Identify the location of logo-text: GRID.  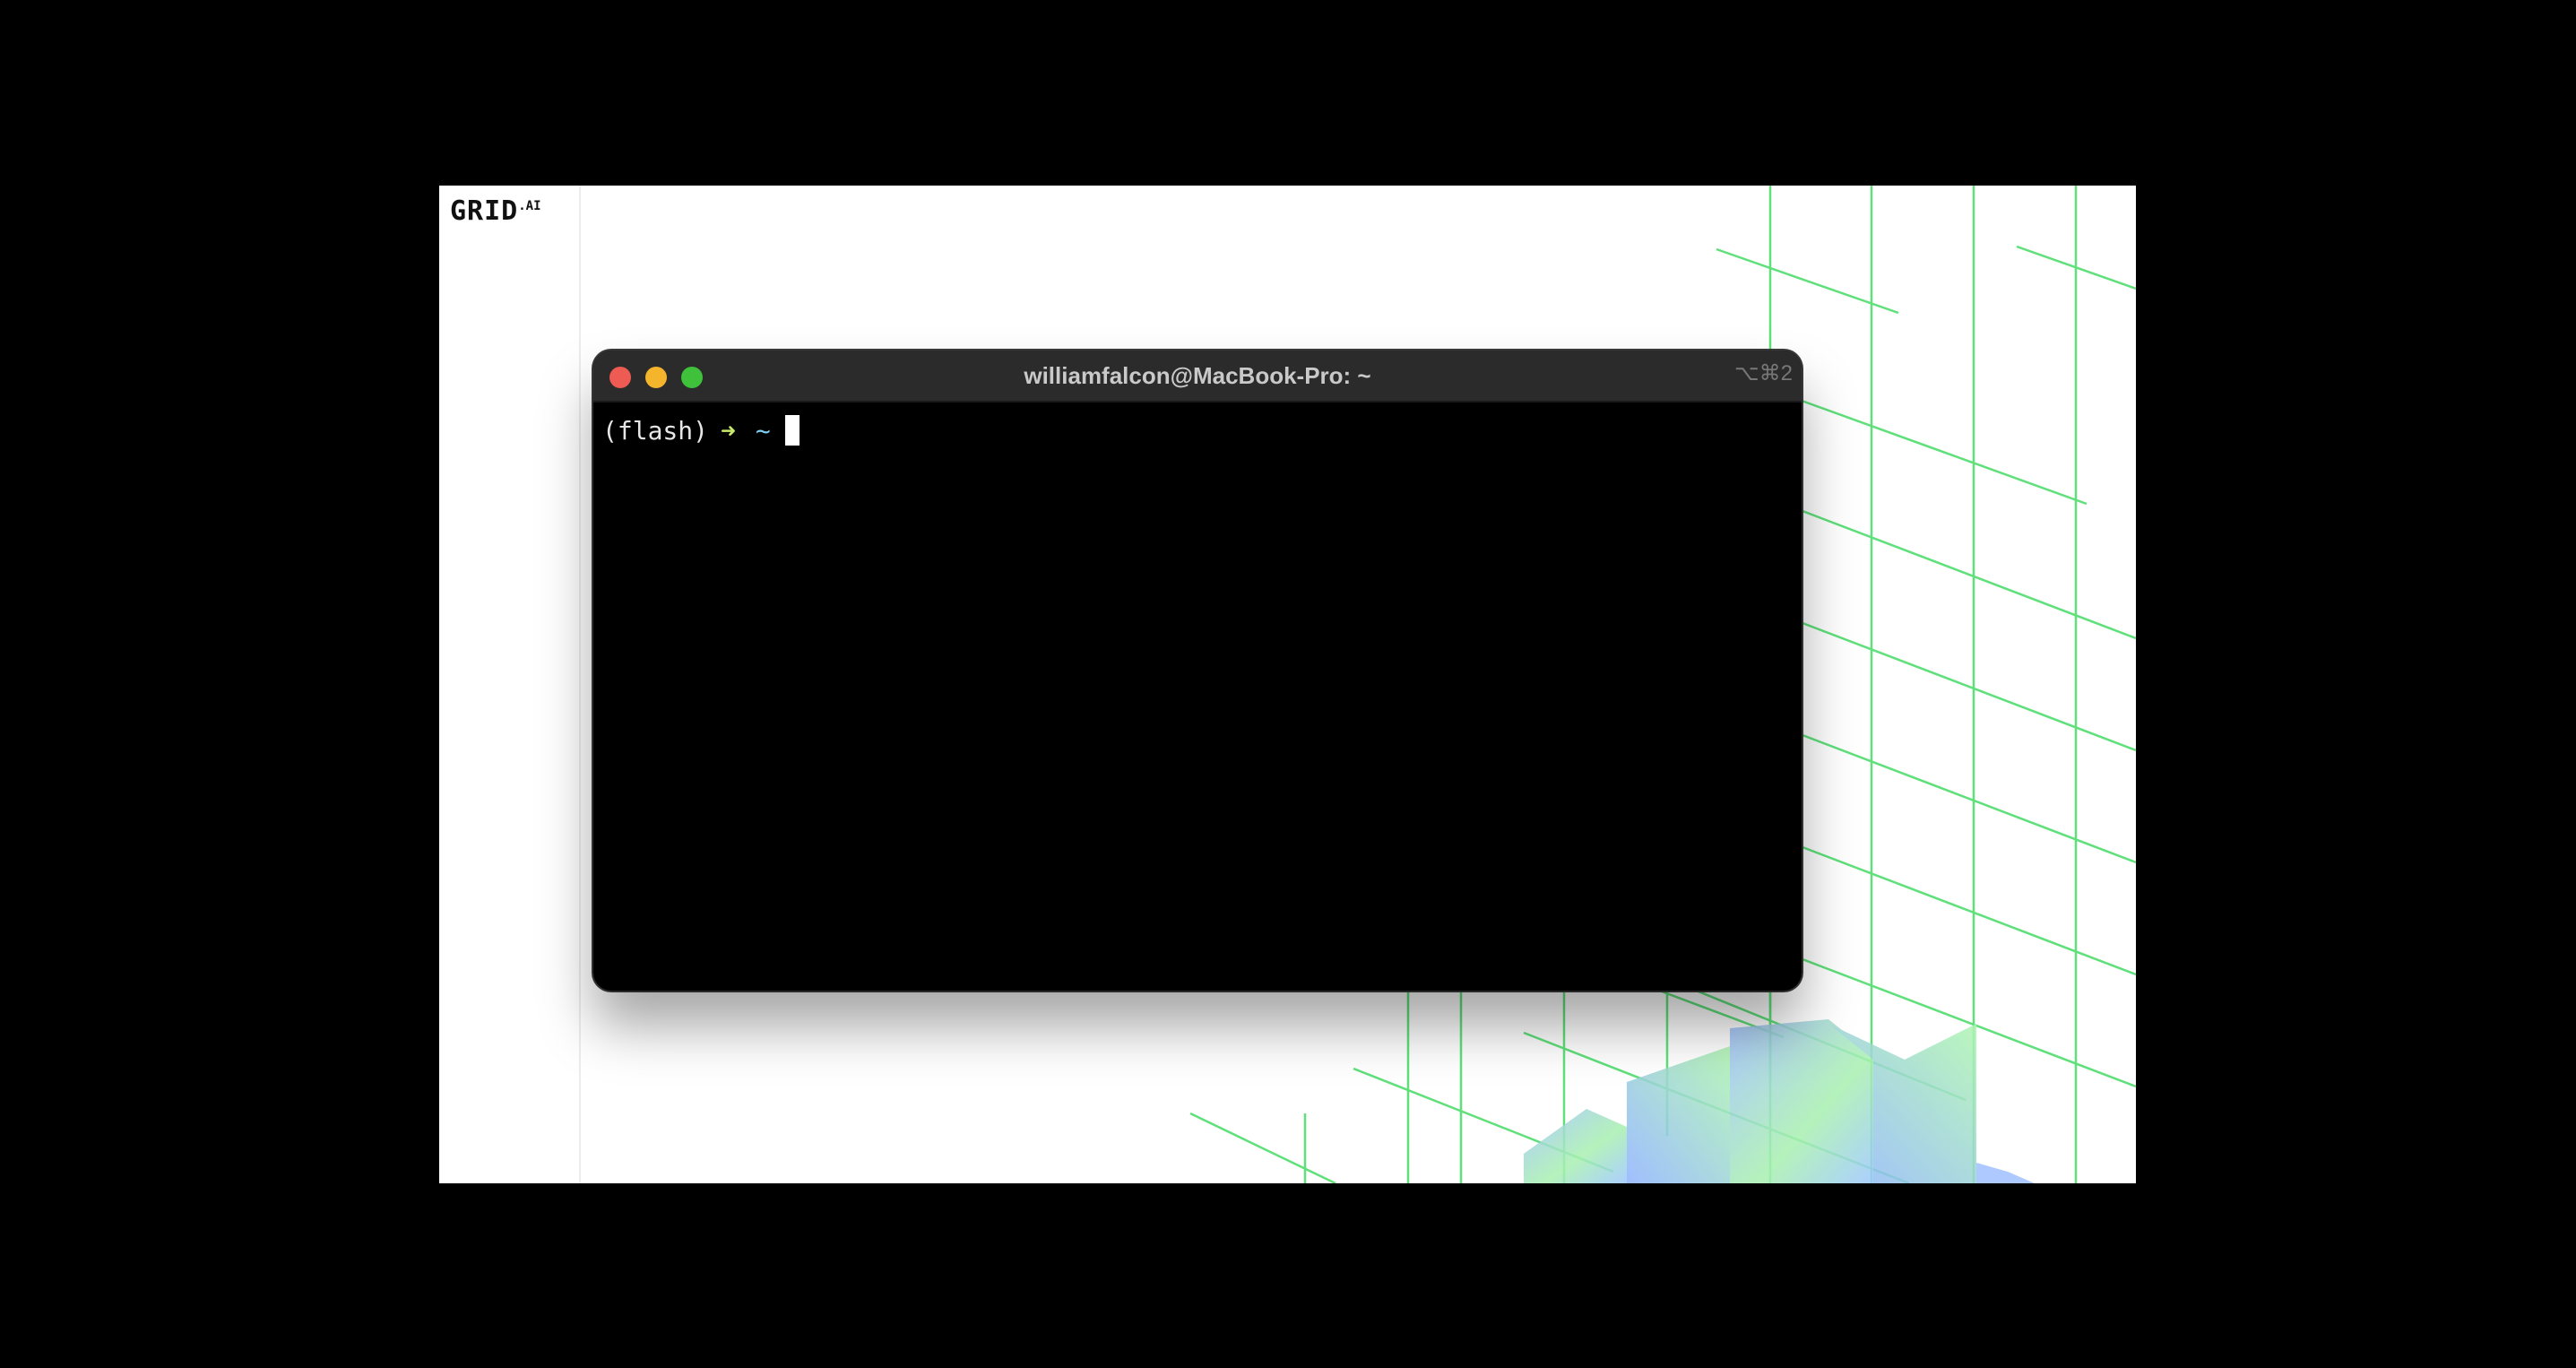
(484, 211).